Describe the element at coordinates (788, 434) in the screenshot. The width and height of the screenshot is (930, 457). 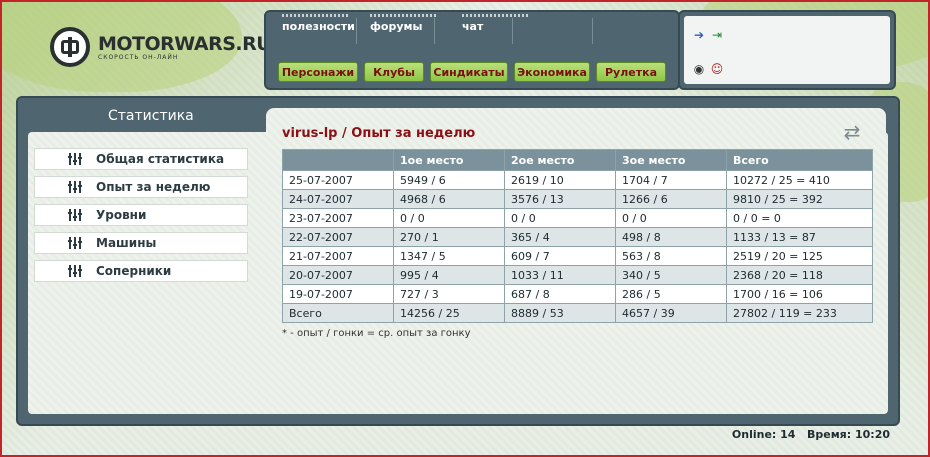
I see `online-count: 14` at that location.